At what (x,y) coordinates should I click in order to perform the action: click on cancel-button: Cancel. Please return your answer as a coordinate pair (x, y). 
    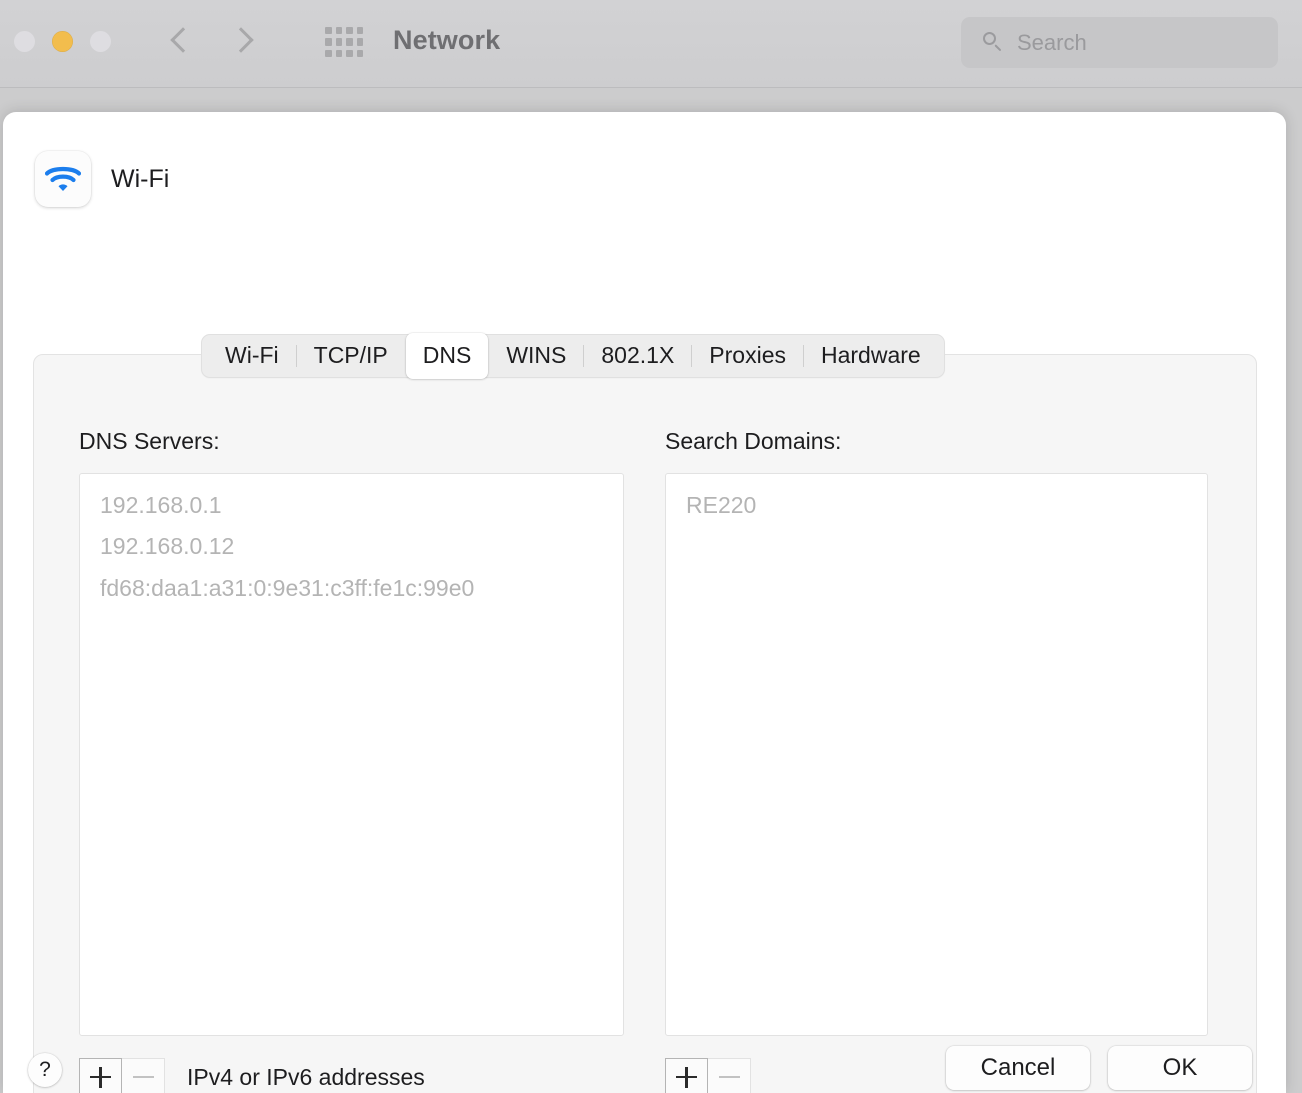
    Looking at the image, I should click on (1018, 1068).